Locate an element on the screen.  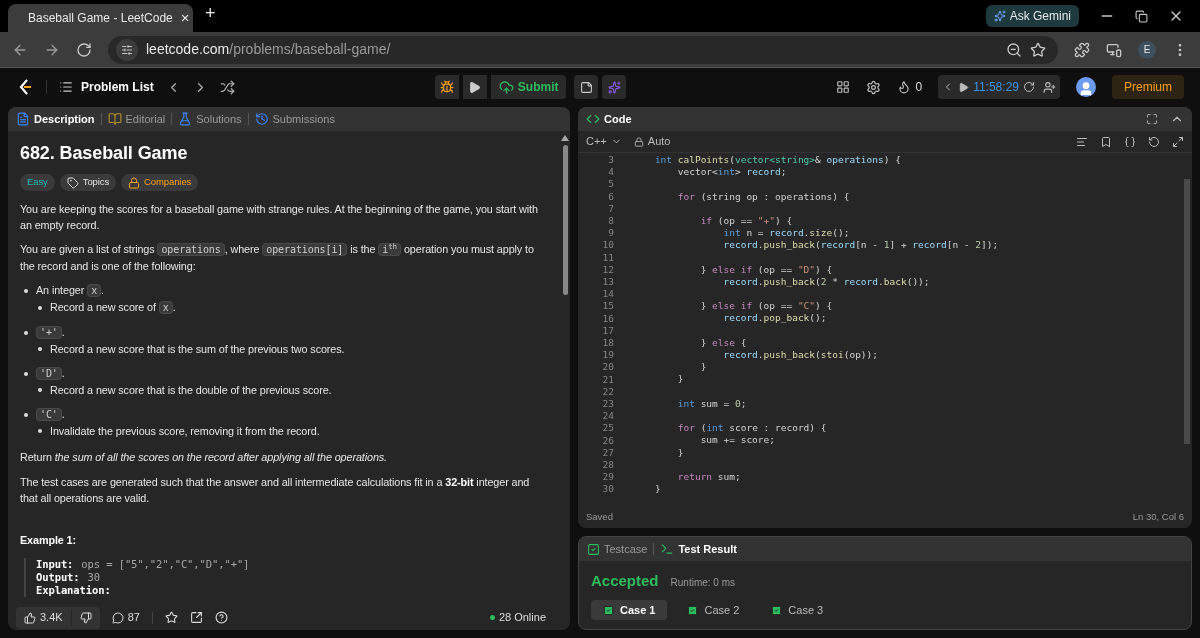
scroll-up-icon is located at coordinates (565, 138).